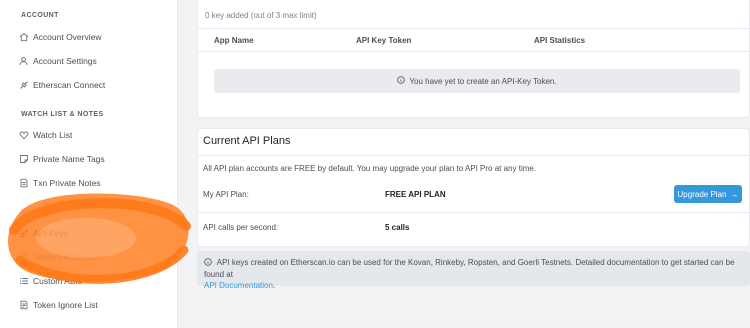 This screenshot has height=328, width=750. Describe the element at coordinates (69, 159) in the screenshot. I see `sidebar-item-label: Private Name Tags` at that location.